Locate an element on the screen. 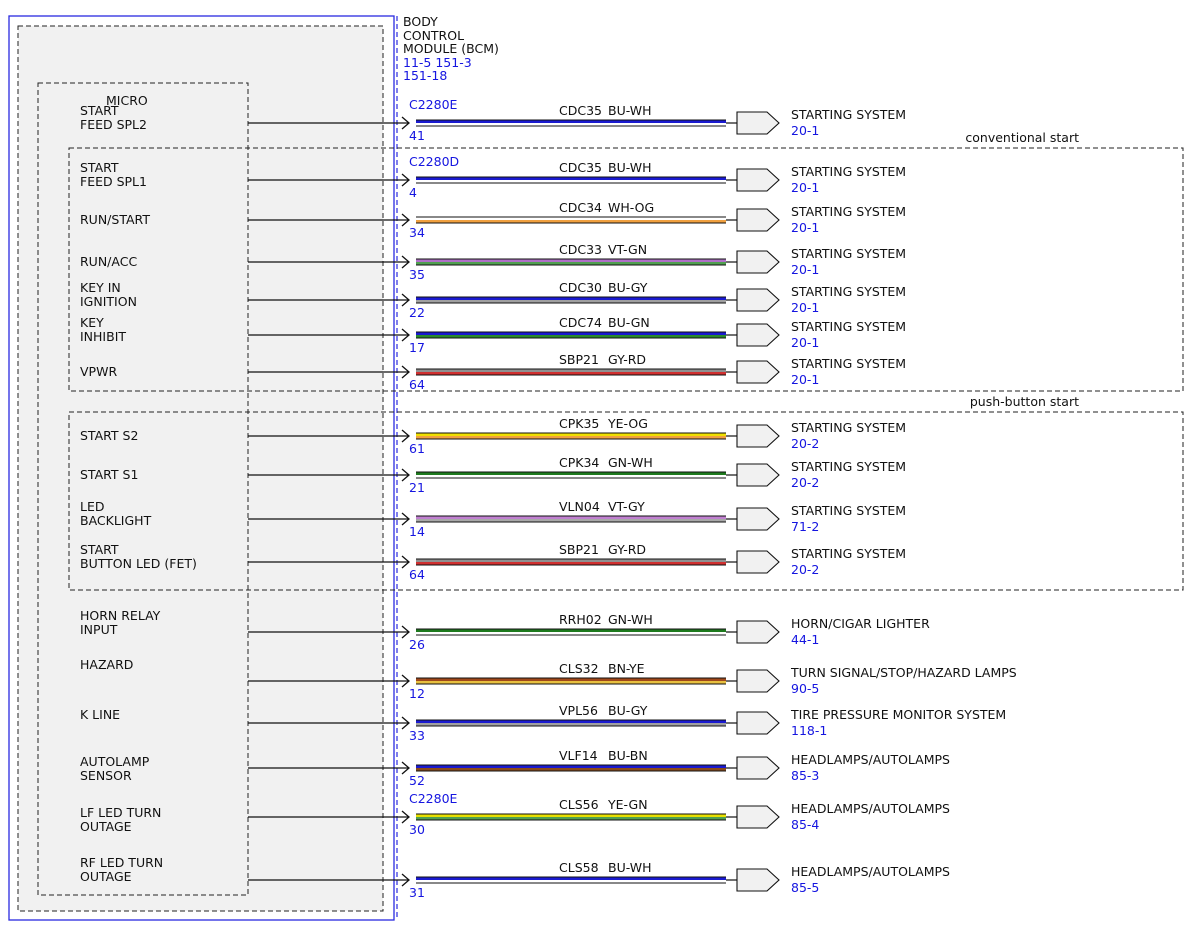 This screenshot has height=927, width=1200. destination-page-ref: 85-5 is located at coordinates (805, 887).